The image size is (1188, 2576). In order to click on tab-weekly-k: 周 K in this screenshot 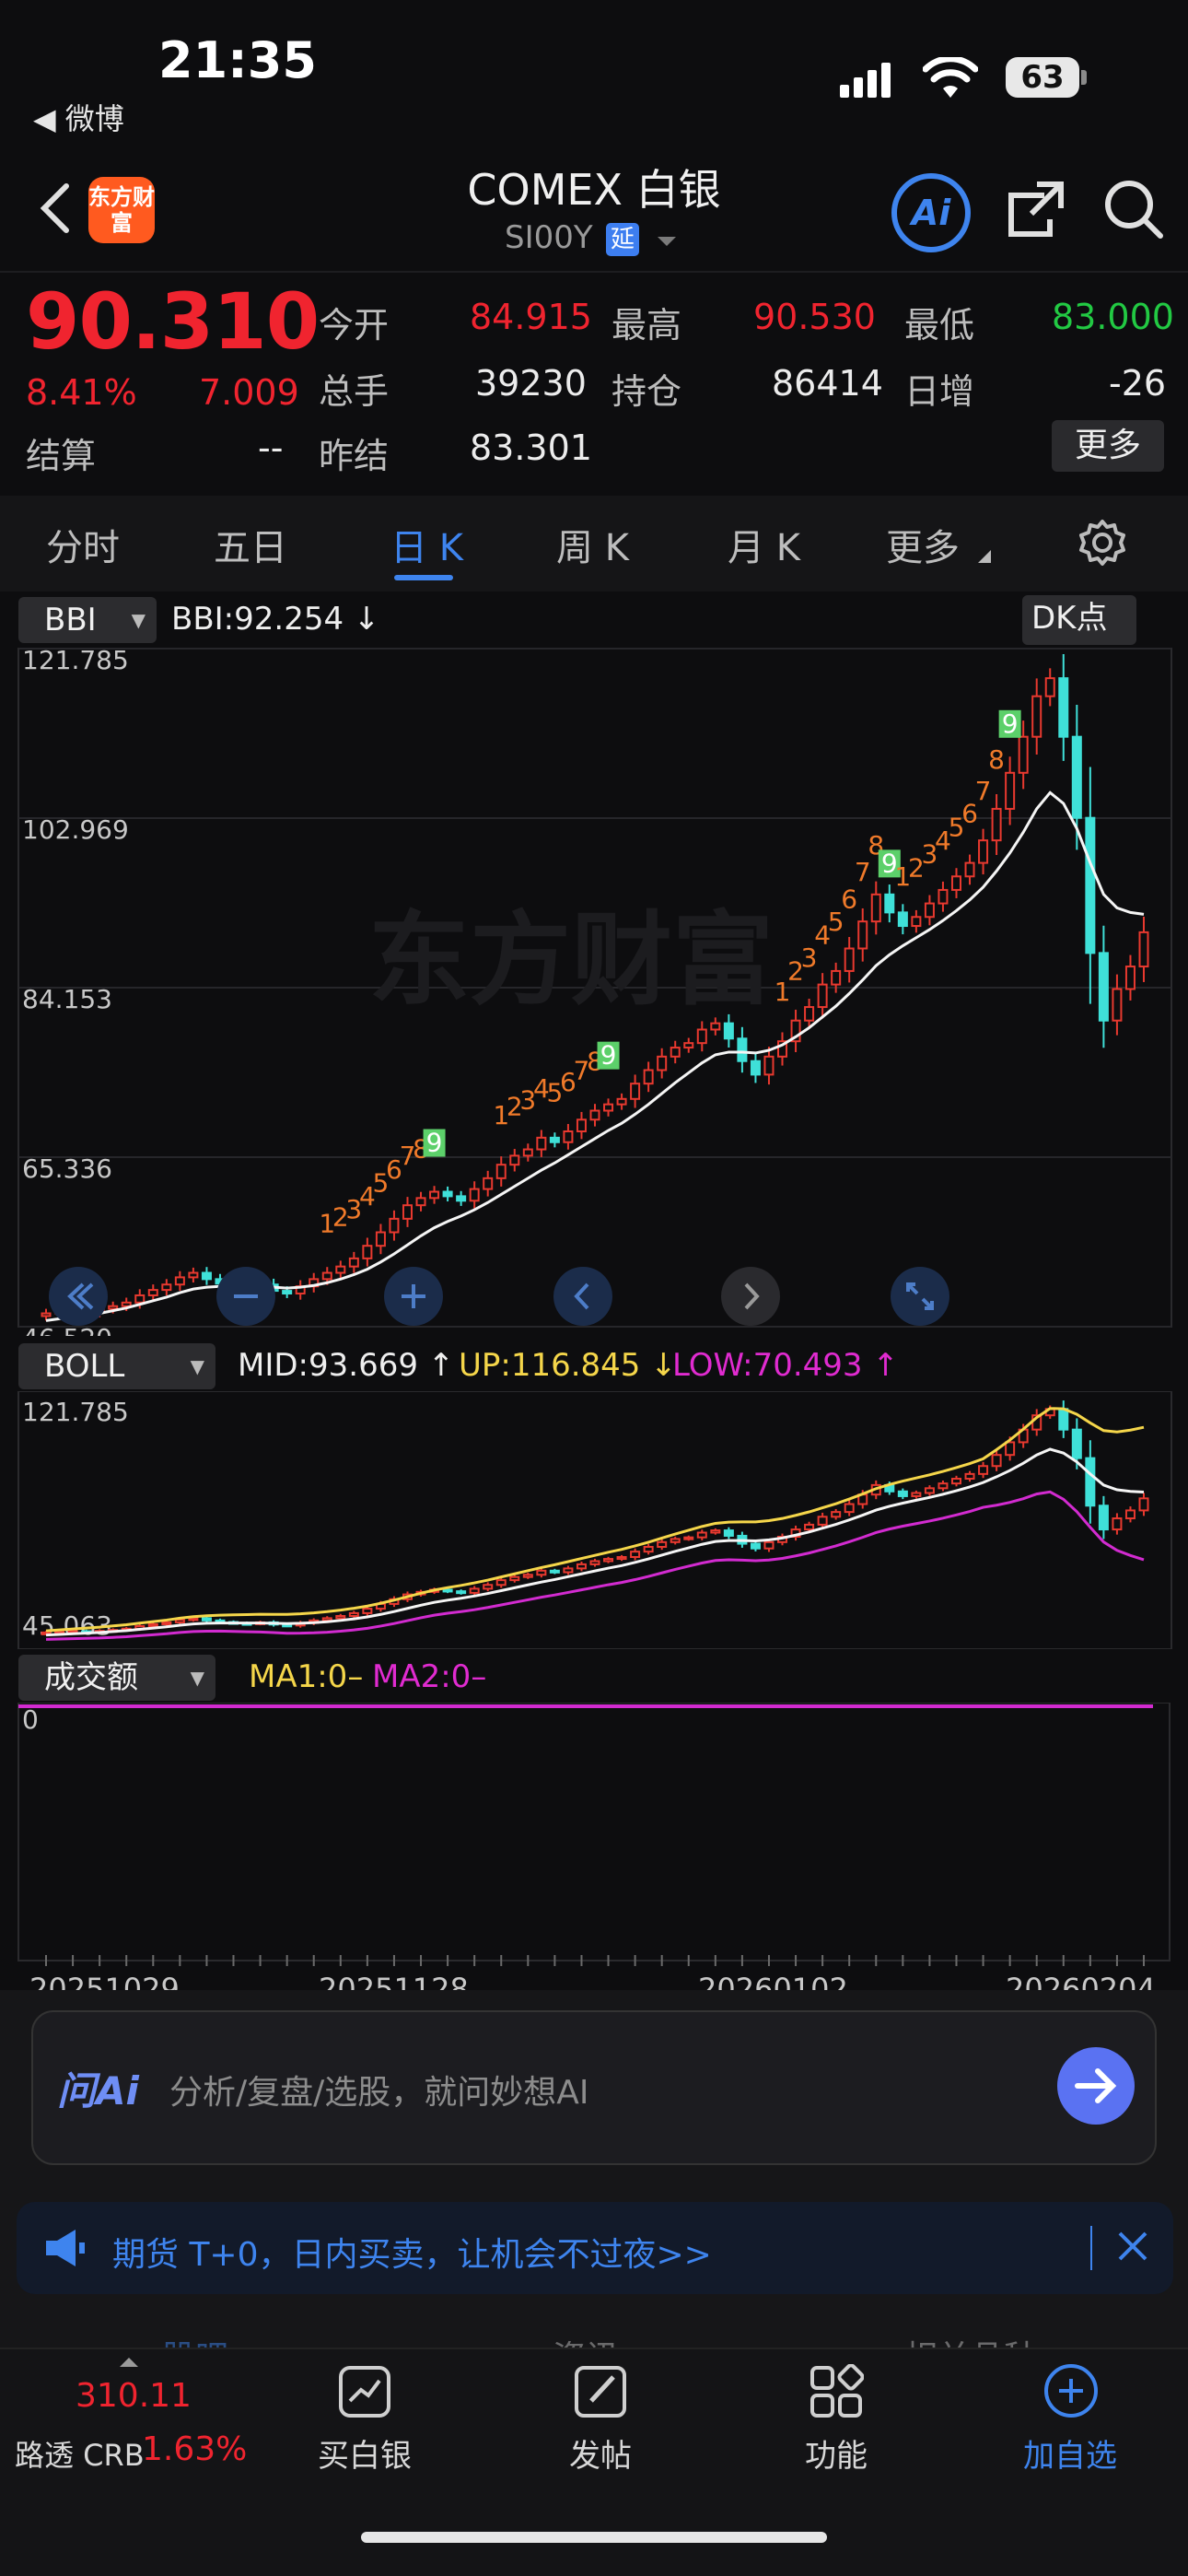, I will do `click(592, 544)`.